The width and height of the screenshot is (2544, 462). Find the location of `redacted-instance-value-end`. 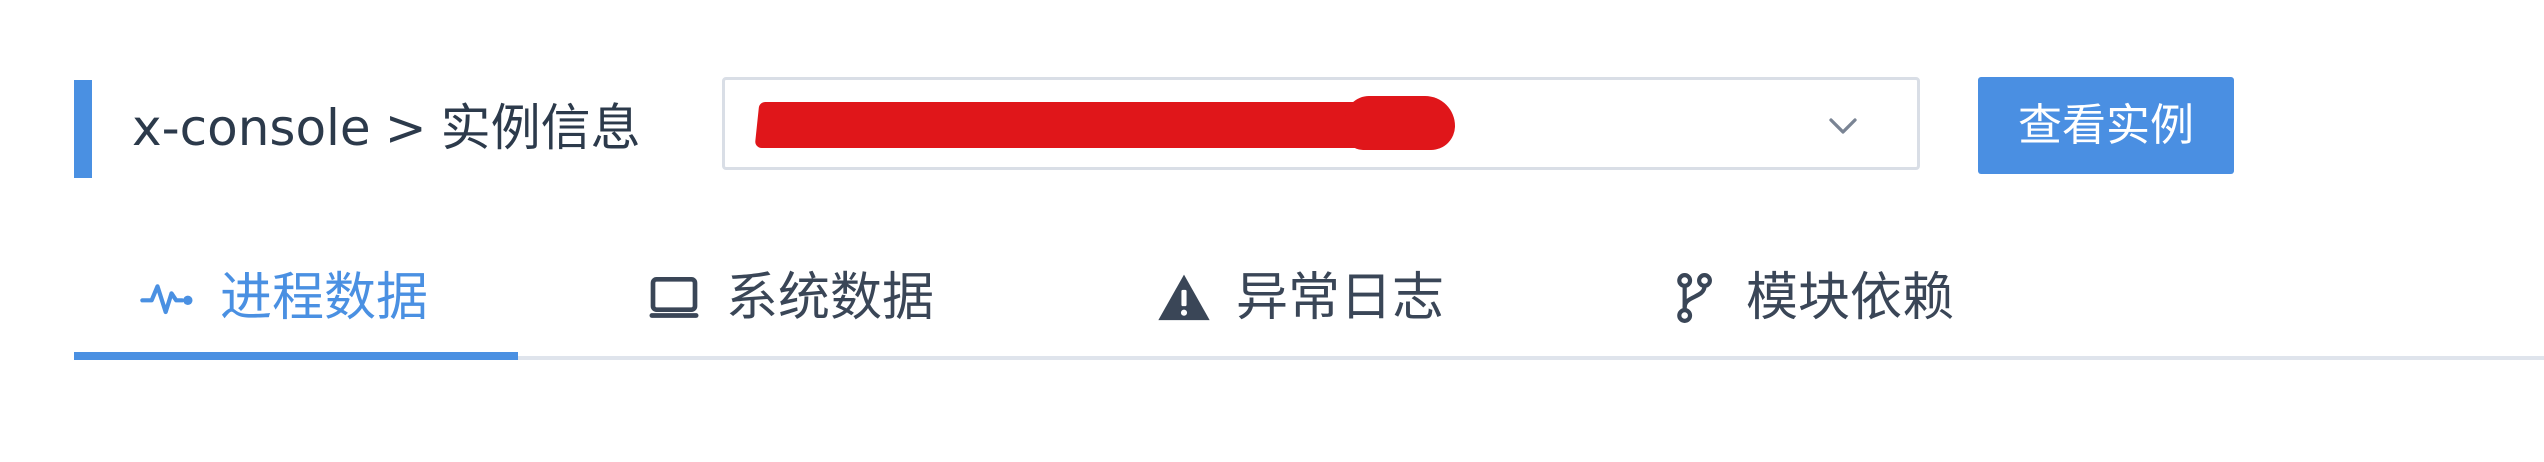

redacted-instance-value-end is located at coordinates (1400, 123).